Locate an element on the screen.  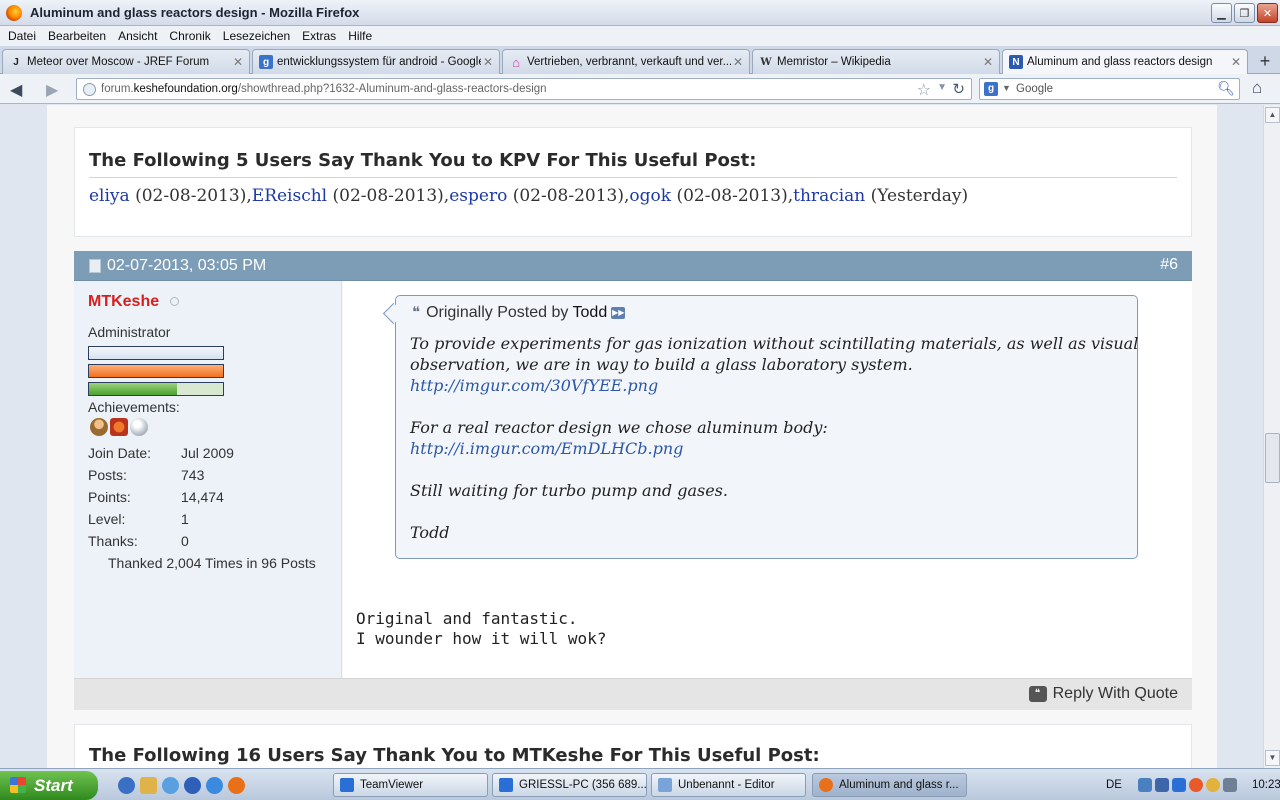
new-tab-button: + is located at coordinates (1265, 62).